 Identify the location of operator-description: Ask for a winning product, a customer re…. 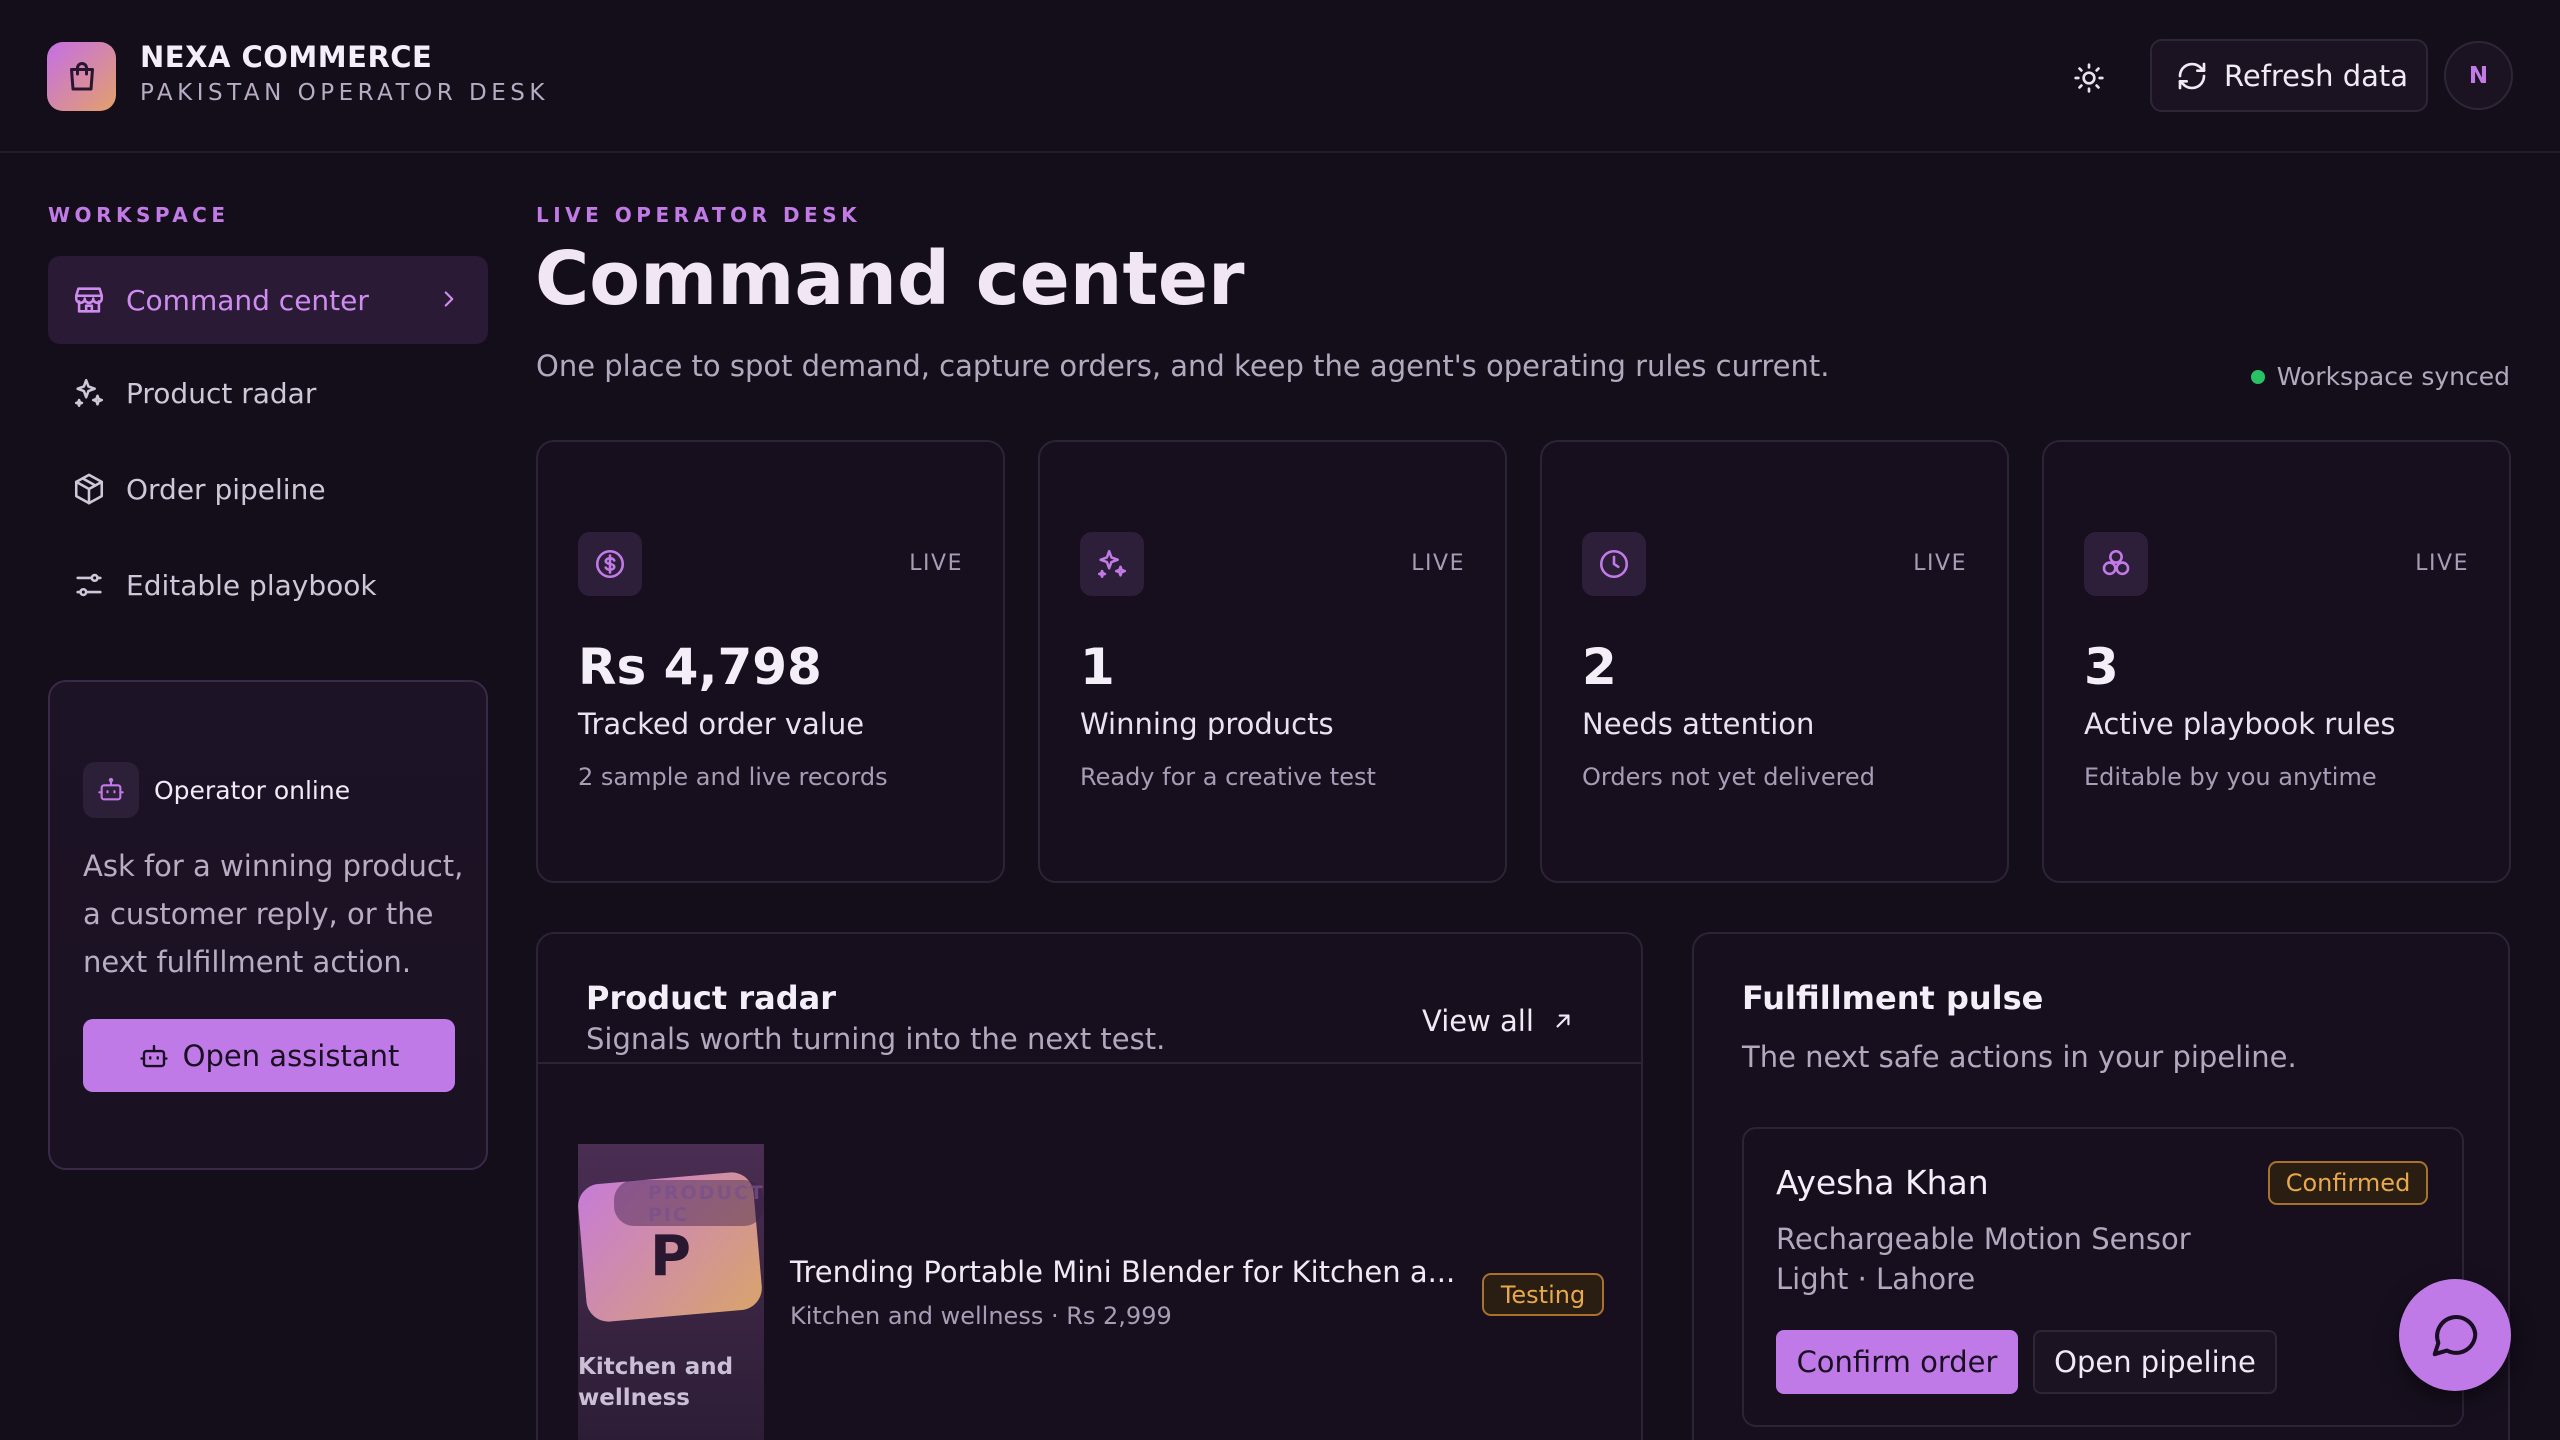
(273, 914).